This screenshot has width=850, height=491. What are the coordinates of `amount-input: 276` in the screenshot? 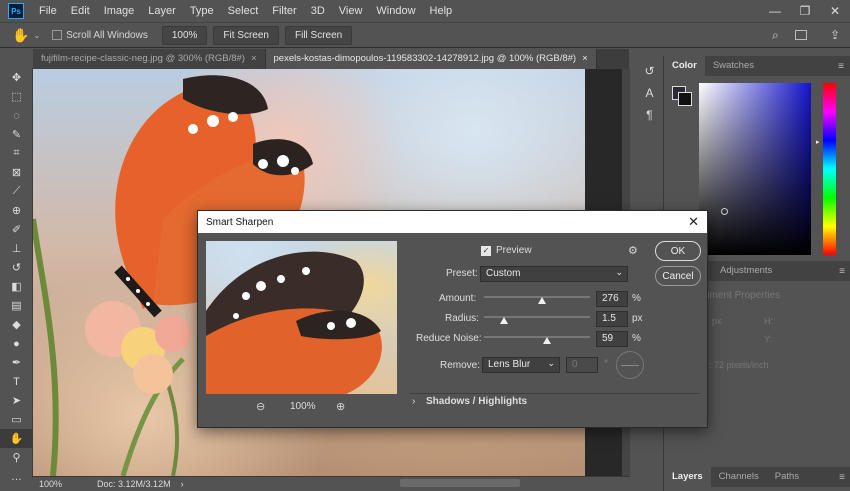 It's located at (612, 299).